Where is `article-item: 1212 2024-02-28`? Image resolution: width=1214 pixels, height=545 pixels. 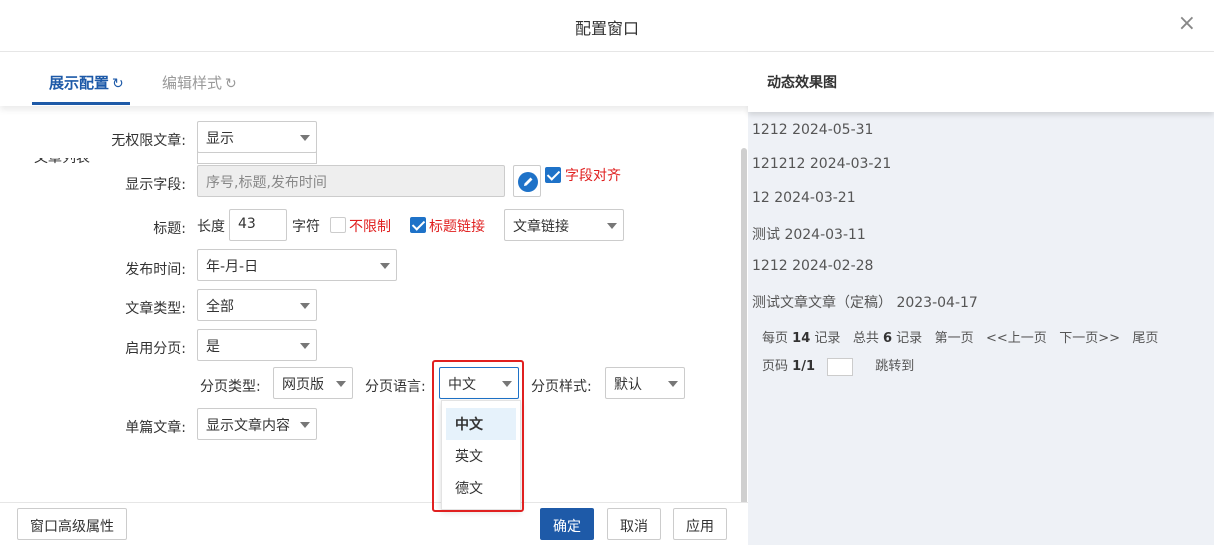
article-item: 1212 2024-02-28 is located at coordinates (812, 266).